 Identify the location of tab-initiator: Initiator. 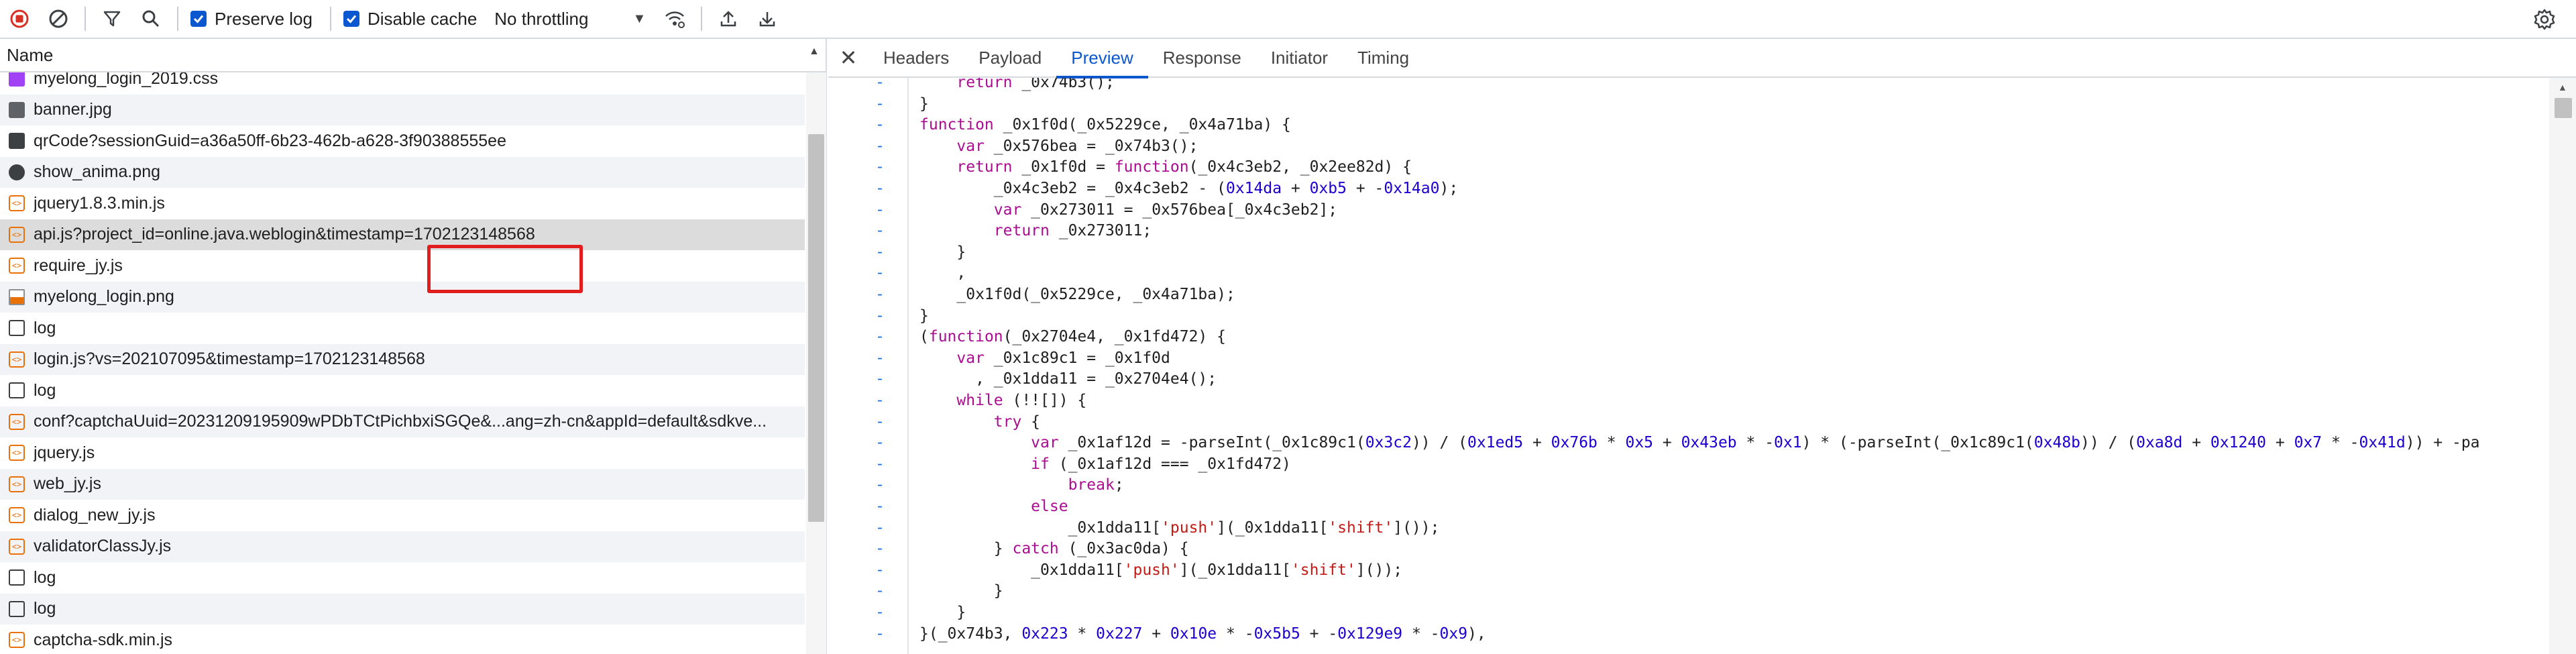
(1299, 57).